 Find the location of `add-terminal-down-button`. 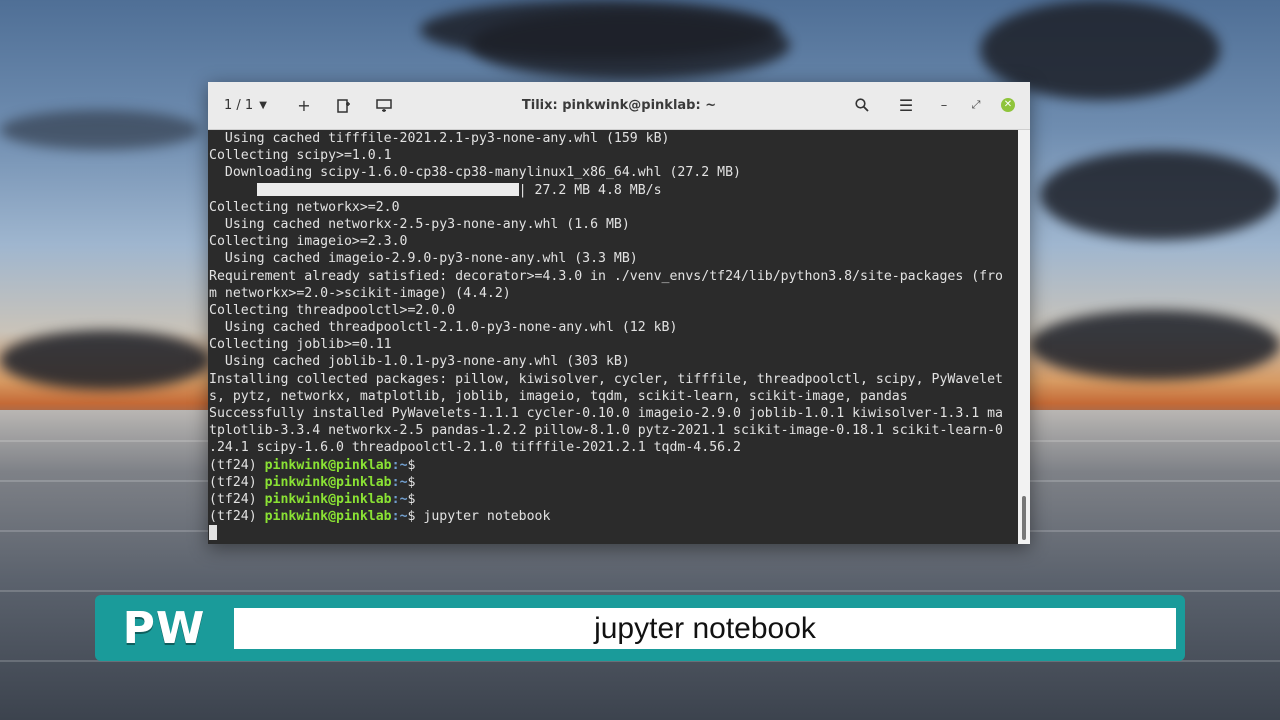

add-terminal-down-button is located at coordinates (384, 106).